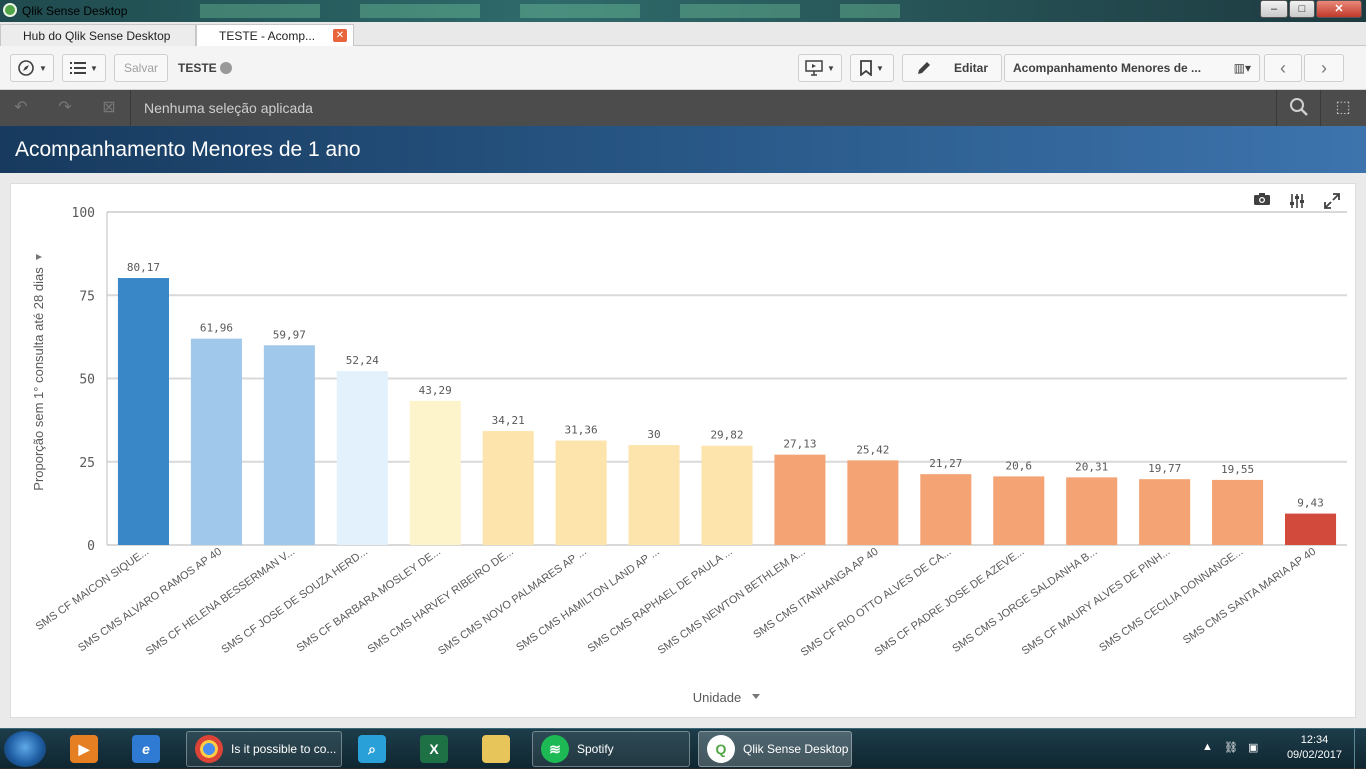 This screenshot has width=1366, height=769. I want to click on taskbar-qlik-window: Q Qlik Sense Desktop, so click(775, 749).